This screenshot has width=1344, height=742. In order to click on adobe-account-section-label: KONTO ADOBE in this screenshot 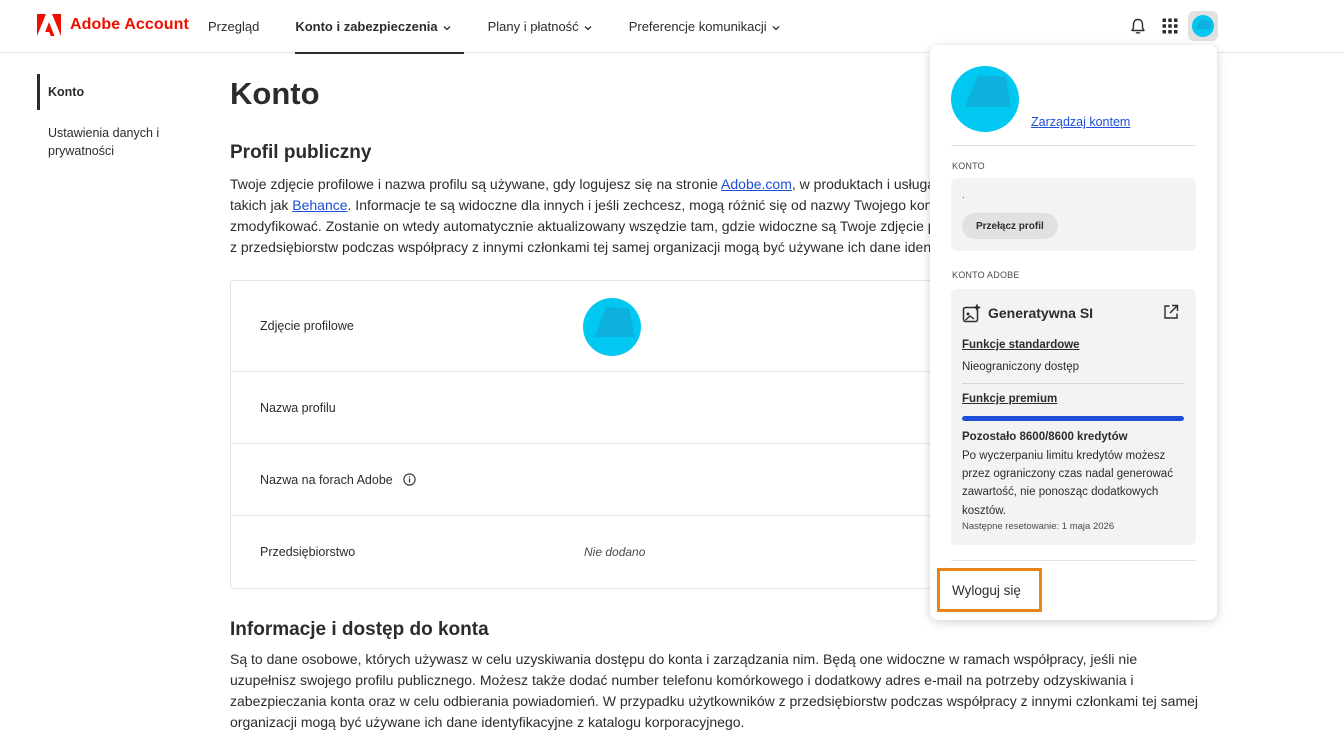, I will do `click(986, 275)`.